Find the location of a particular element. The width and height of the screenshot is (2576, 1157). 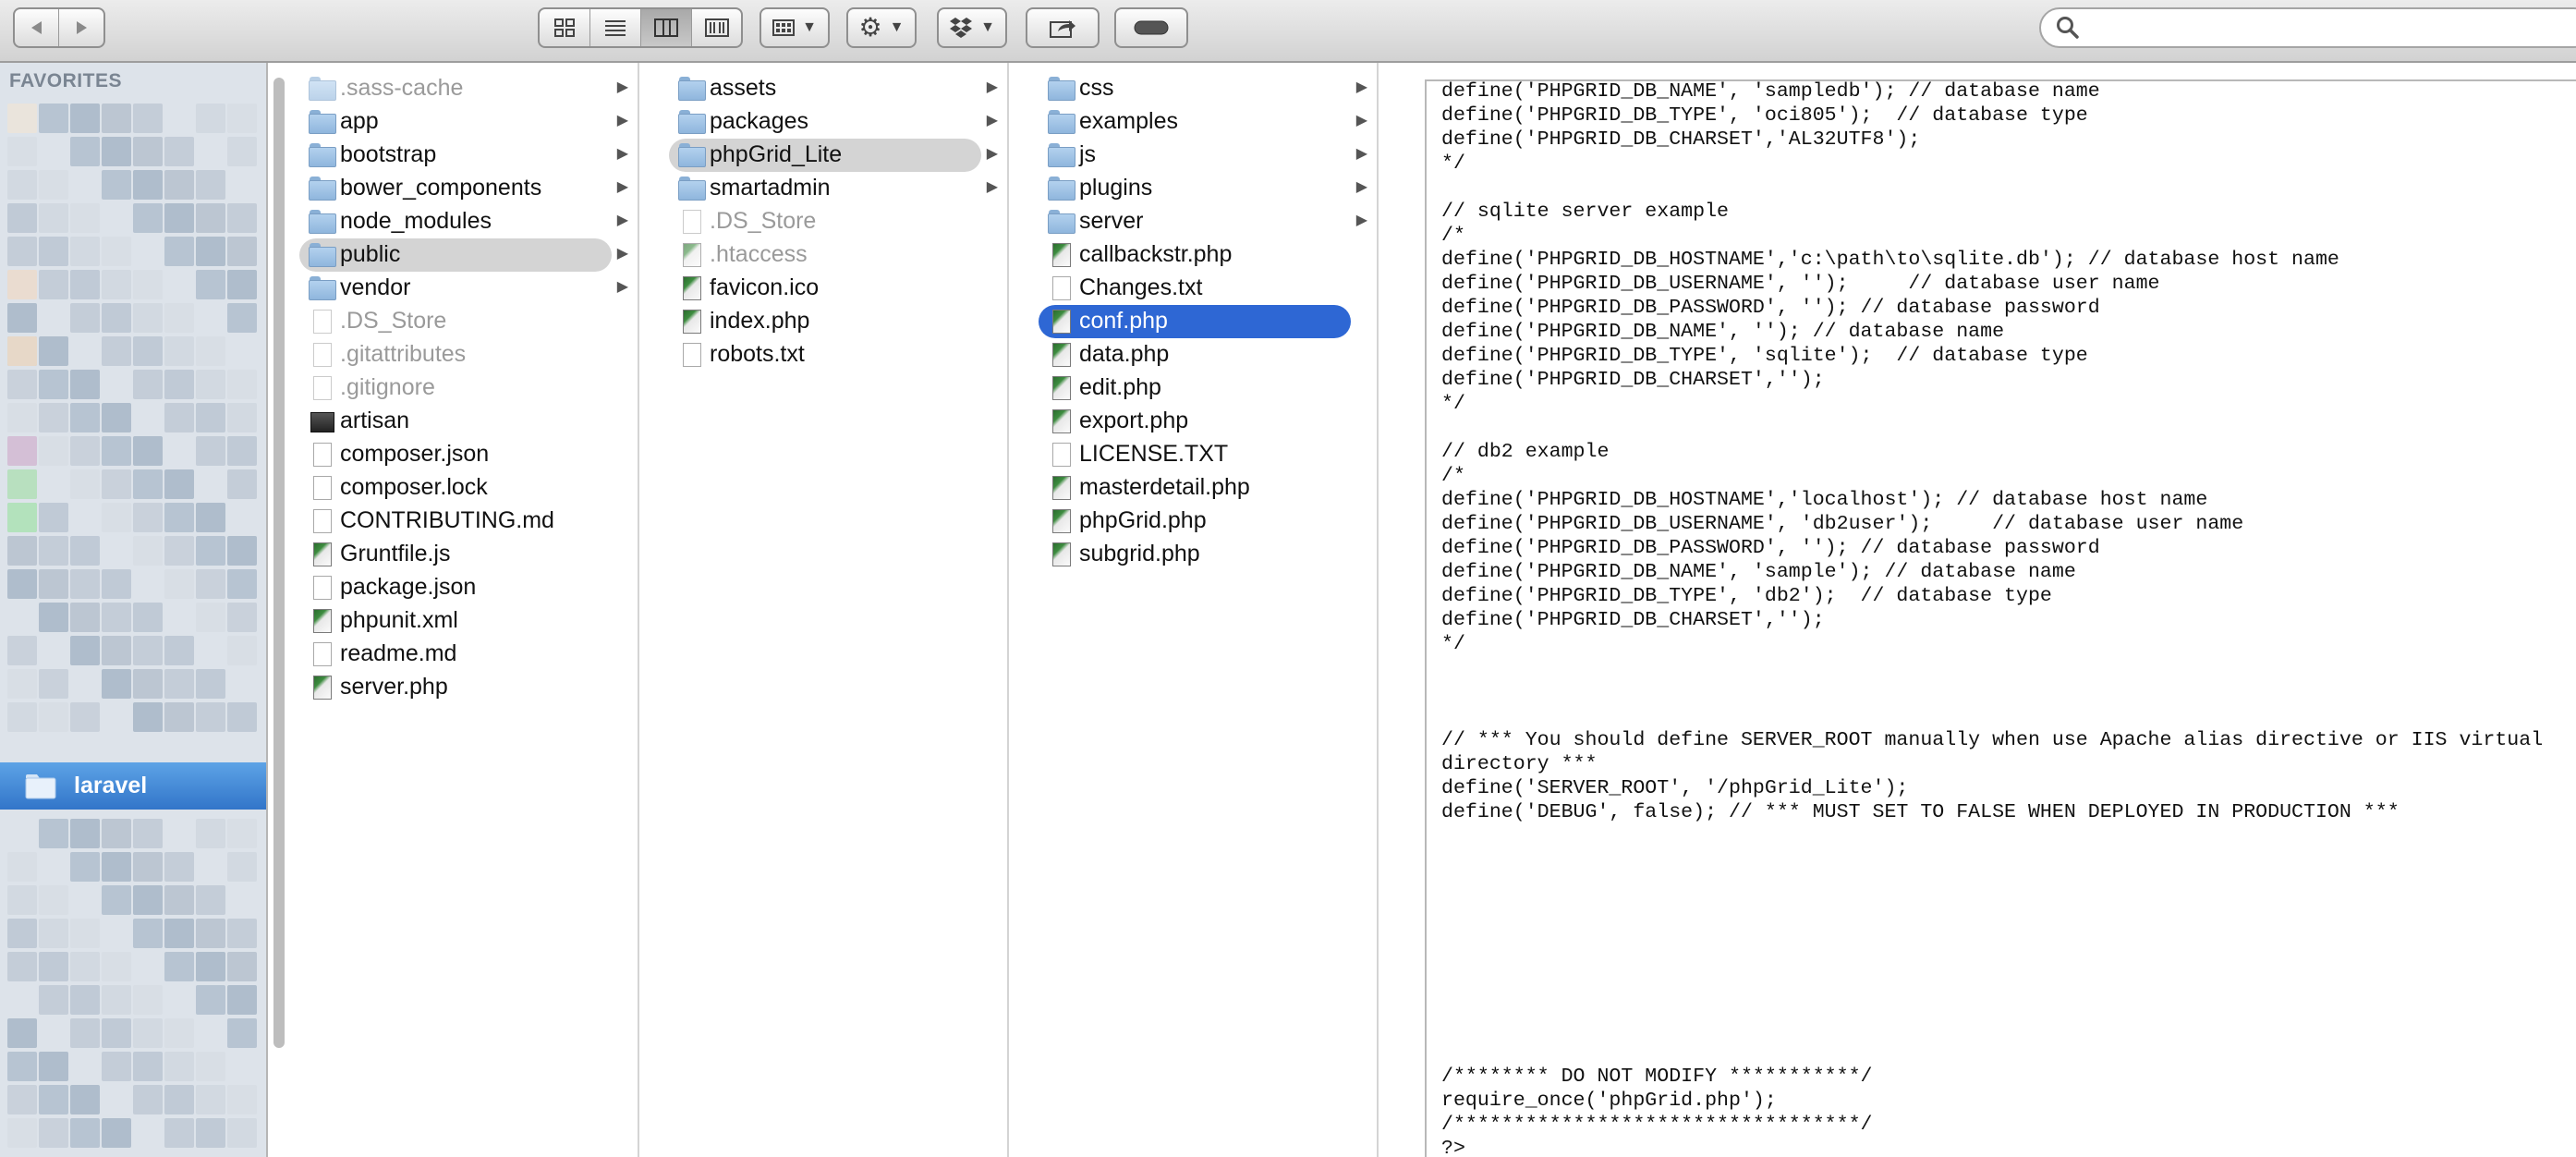

forward-button is located at coordinates (81, 27).